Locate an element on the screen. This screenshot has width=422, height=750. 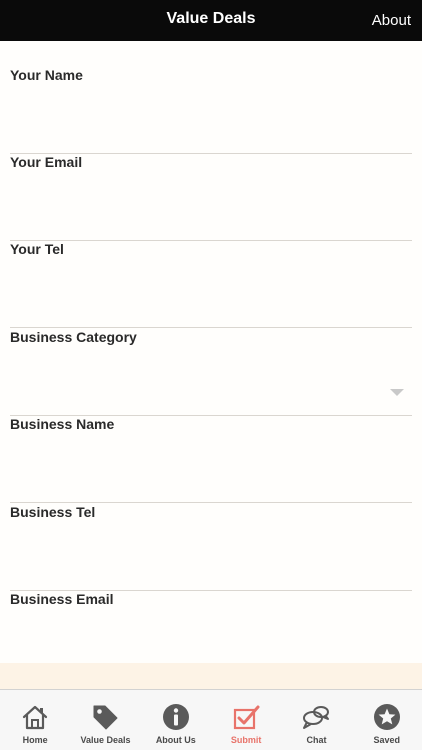
tab-about-us: About Us is located at coordinates (176, 720).